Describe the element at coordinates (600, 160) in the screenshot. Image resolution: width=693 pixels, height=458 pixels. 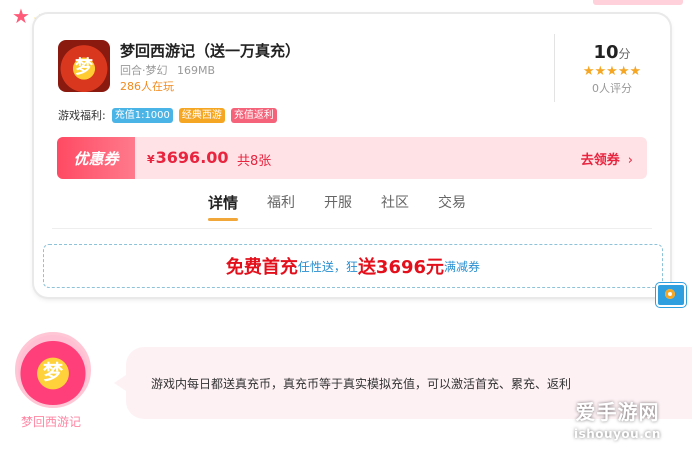
I see `claim-coupon-label: 去领券` at that location.